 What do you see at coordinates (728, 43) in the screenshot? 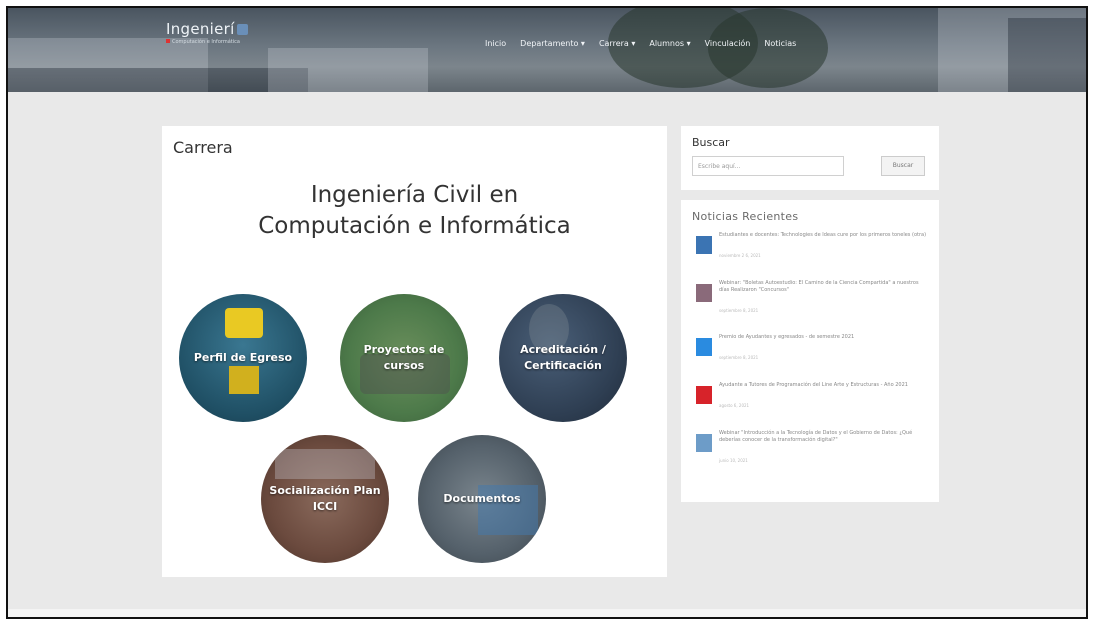
I see `nav-item-vinculacion: Vinculación` at bounding box center [728, 43].